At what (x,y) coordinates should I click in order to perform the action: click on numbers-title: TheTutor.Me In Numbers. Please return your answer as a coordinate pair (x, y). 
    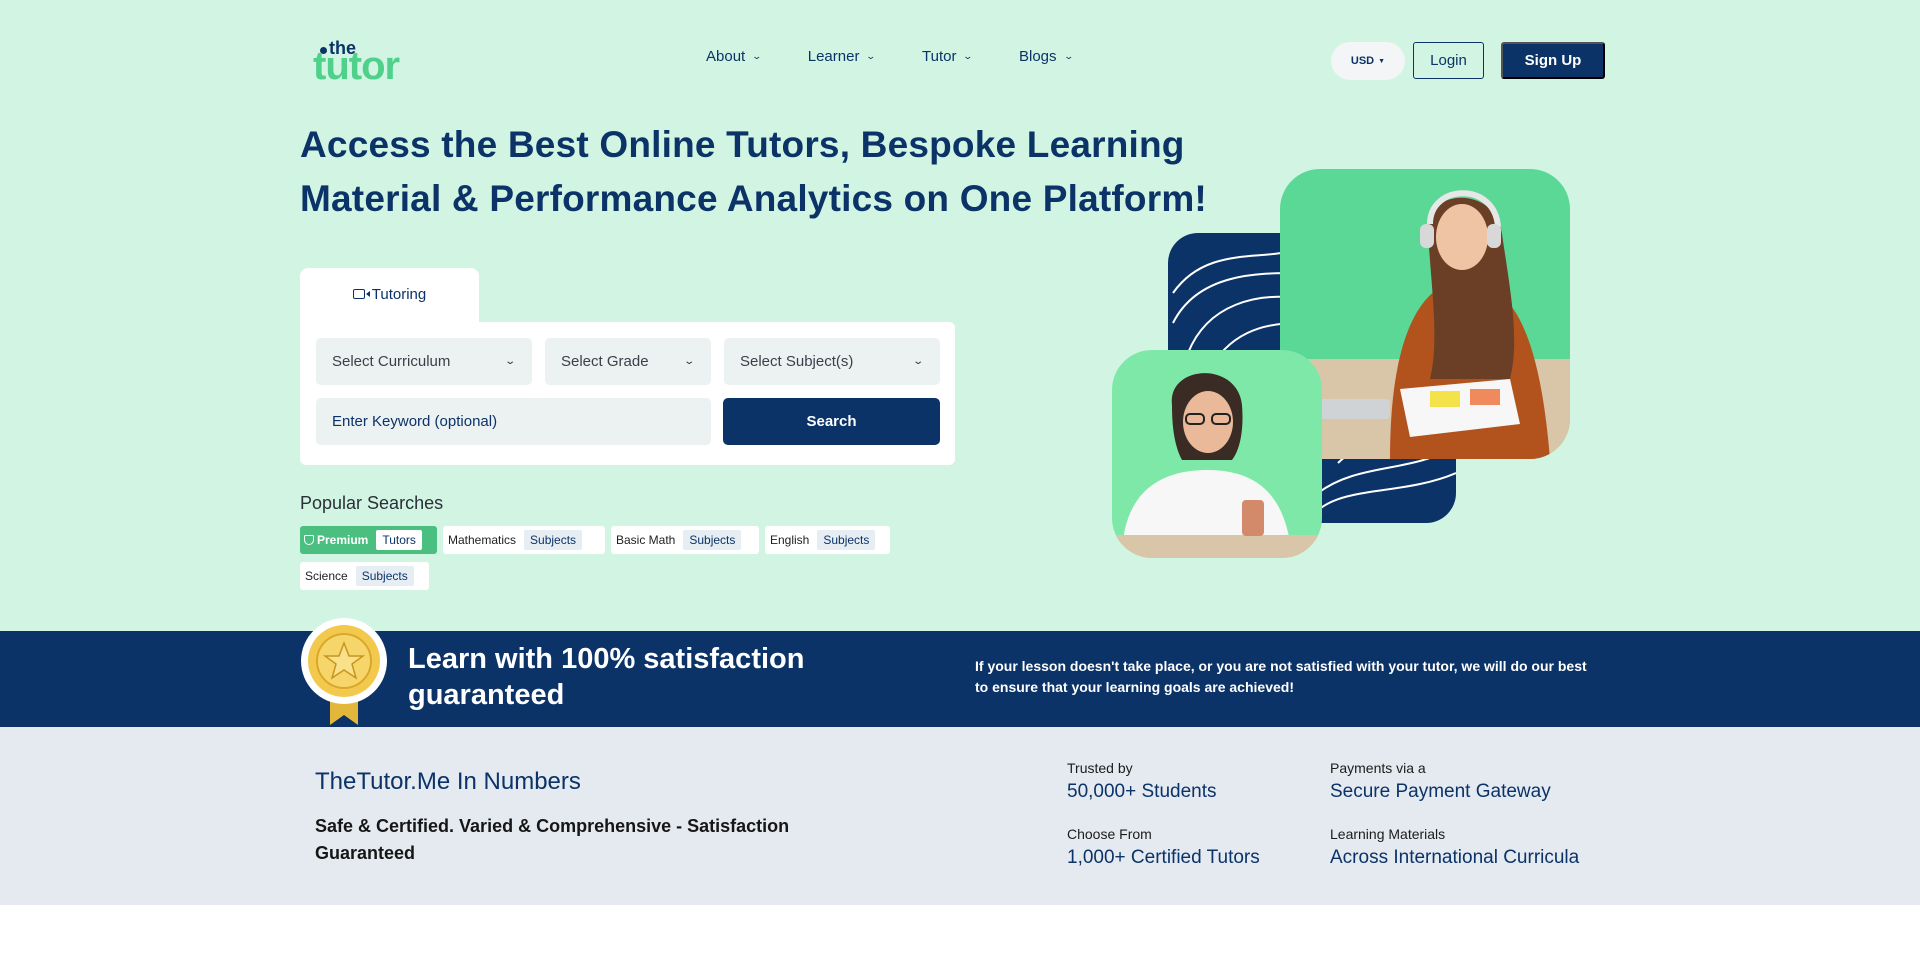
    Looking at the image, I should click on (448, 781).